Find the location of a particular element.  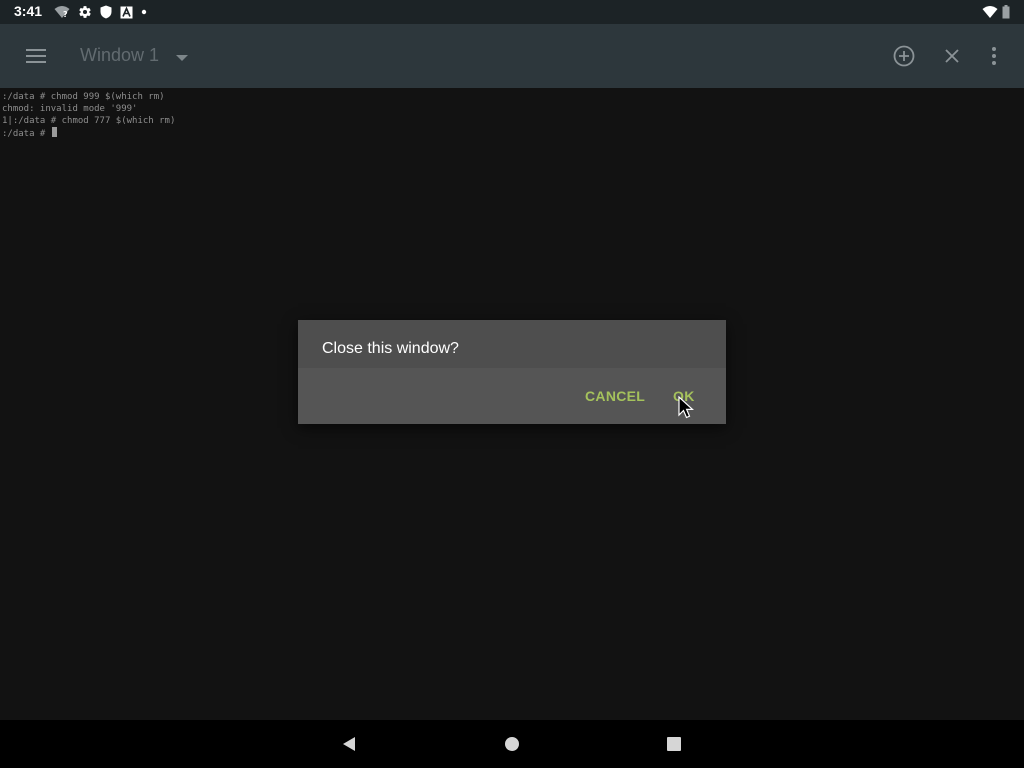

menu-icon is located at coordinates (36, 56).